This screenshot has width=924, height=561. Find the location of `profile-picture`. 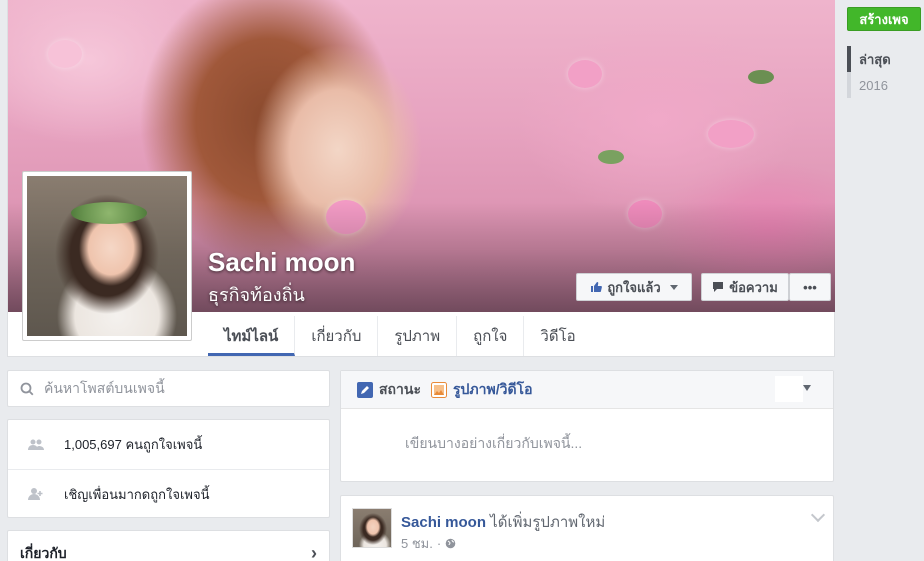

profile-picture is located at coordinates (107, 256).